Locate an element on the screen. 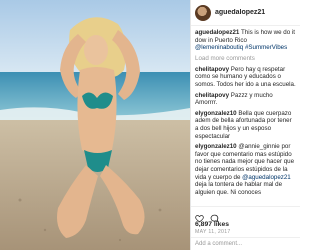  action-bar is located at coordinates (245, 214).